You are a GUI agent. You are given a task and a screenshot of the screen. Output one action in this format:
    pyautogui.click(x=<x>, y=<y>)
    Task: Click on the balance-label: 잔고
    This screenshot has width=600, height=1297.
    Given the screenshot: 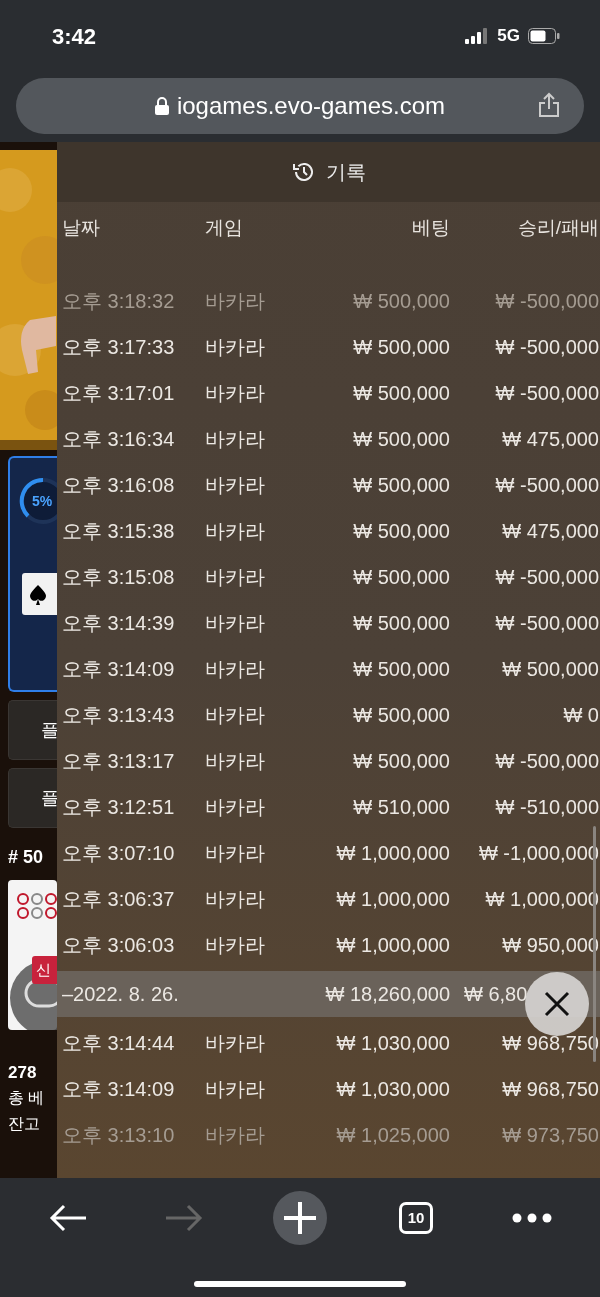 What is the action you would take?
    pyautogui.click(x=24, y=1124)
    